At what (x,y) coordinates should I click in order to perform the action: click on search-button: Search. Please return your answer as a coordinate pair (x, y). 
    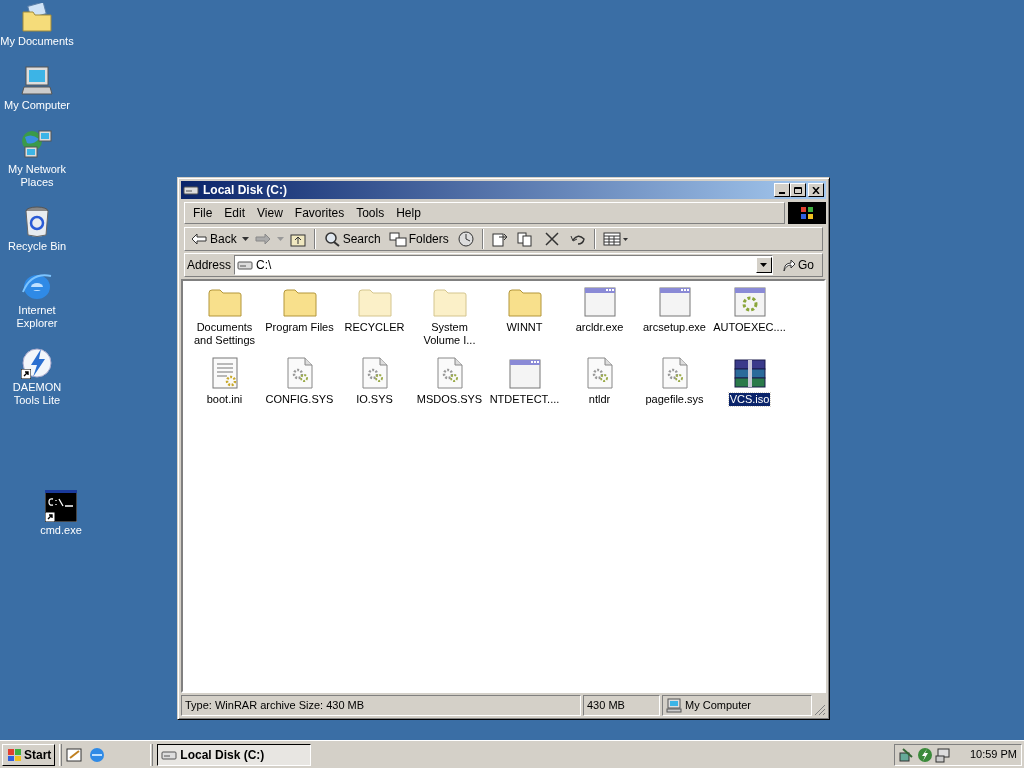
    Looking at the image, I should click on (351, 239).